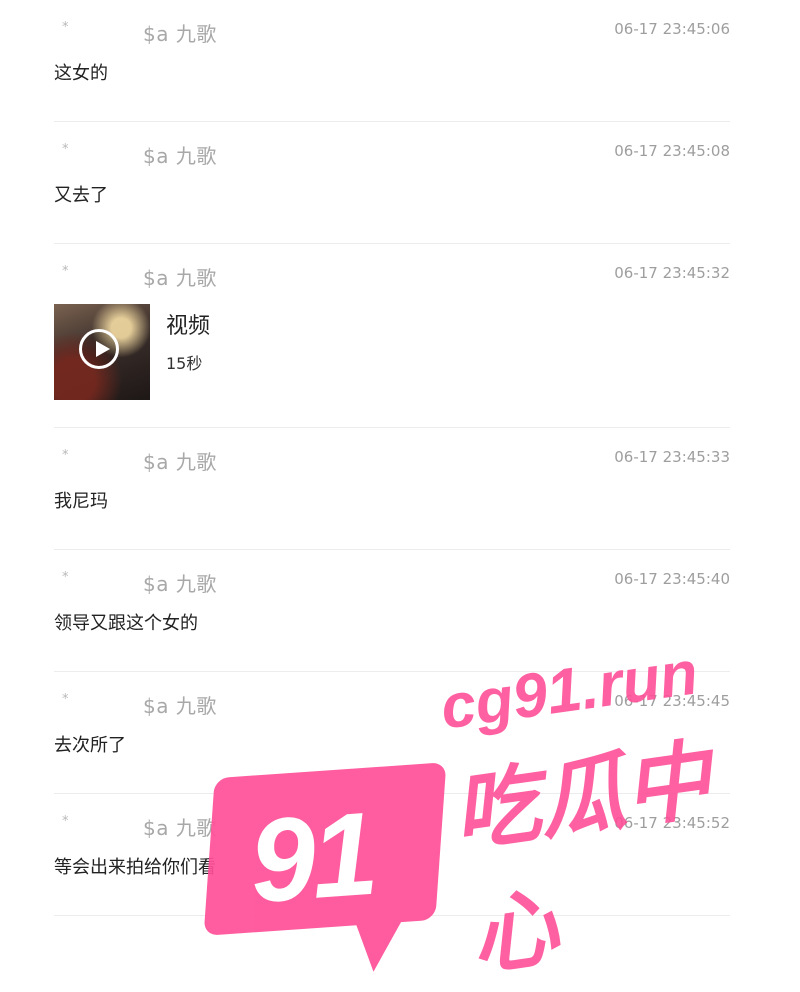 The image size is (800, 992). What do you see at coordinates (99, 349) in the screenshot?
I see `play-icon` at bounding box center [99, 349].